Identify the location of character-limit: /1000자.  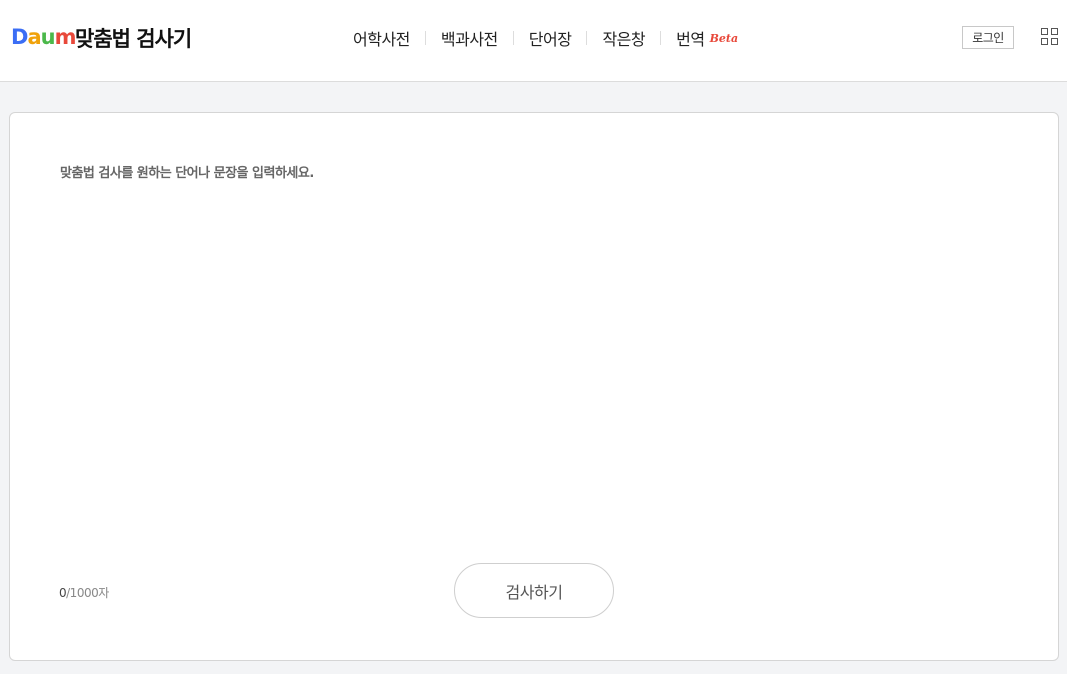
(87, 593).